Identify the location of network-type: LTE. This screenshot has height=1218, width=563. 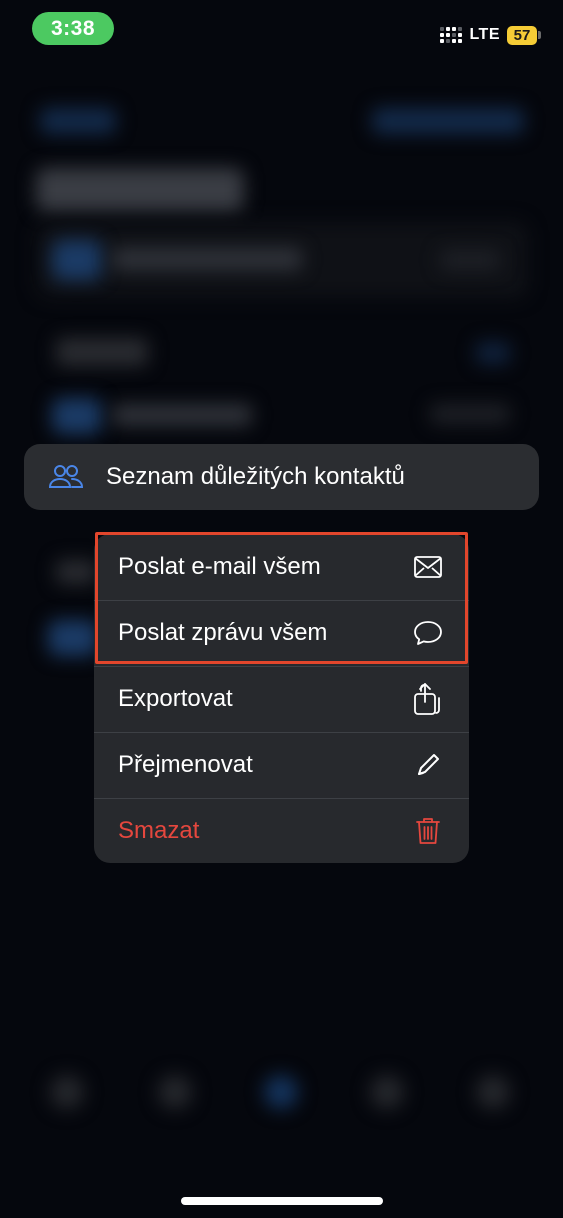
(484, 34).